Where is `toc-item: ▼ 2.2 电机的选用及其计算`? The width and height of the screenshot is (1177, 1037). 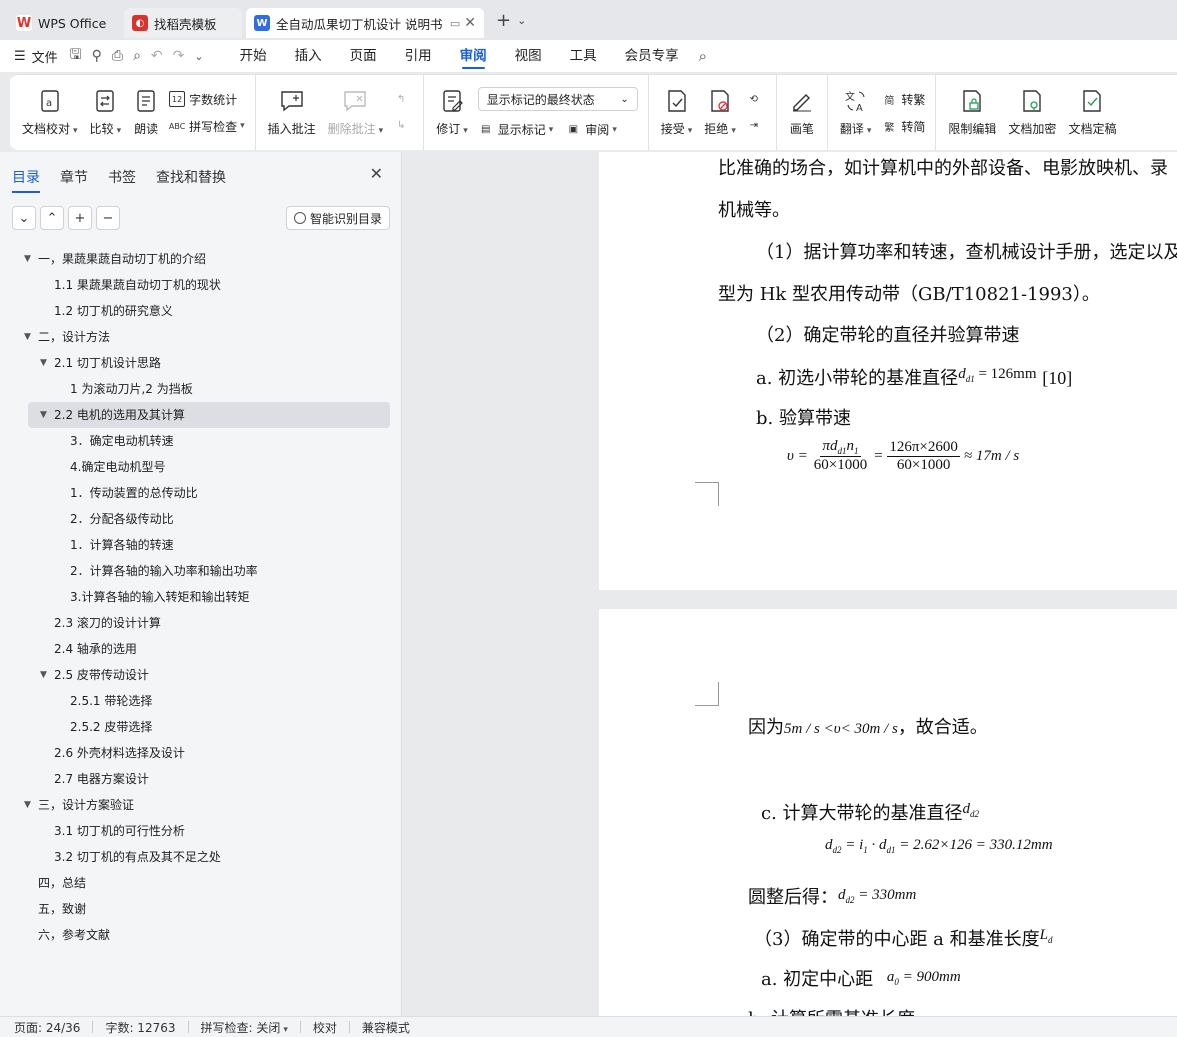 toc-item: ▼ 2.2 电机的选用及其计算 is located at coordinates (209, 415).